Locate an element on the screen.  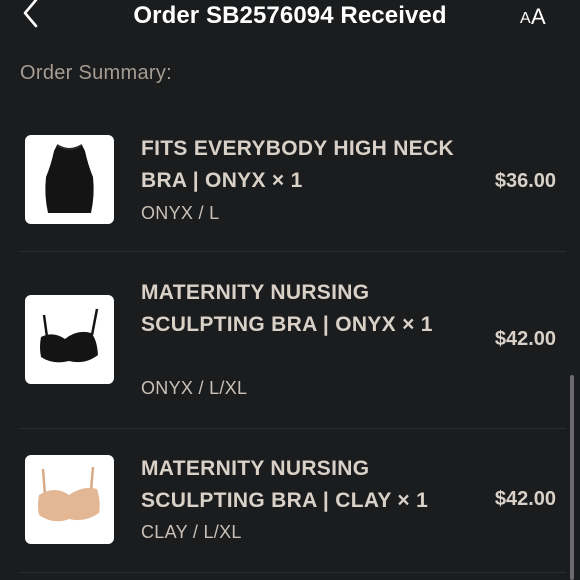
header: Order SB2576094 Received A A is located at coordinates (290, 18).